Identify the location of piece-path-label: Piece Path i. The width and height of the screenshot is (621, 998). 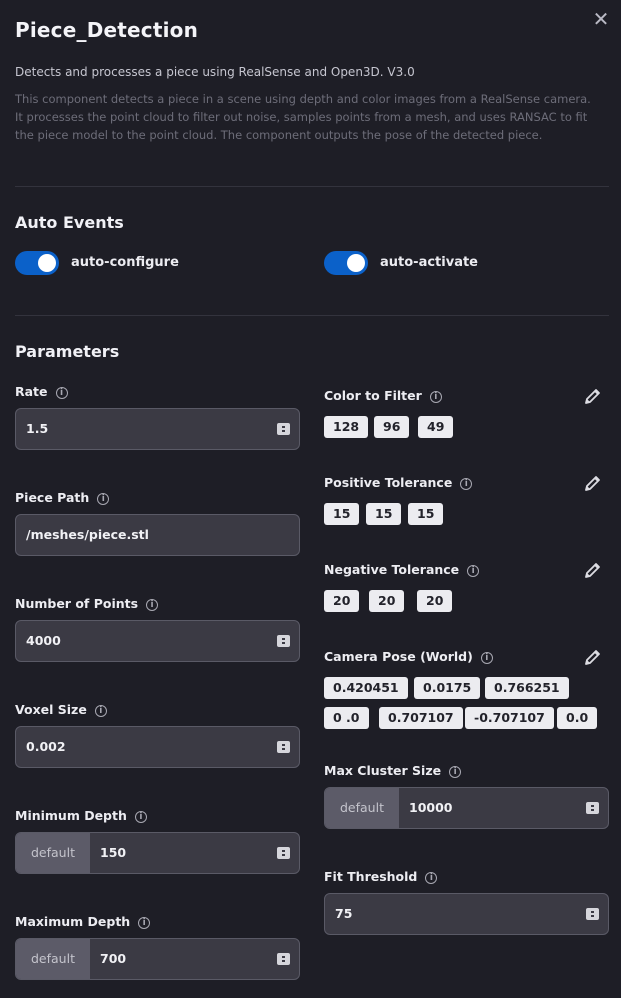
(62, 497).